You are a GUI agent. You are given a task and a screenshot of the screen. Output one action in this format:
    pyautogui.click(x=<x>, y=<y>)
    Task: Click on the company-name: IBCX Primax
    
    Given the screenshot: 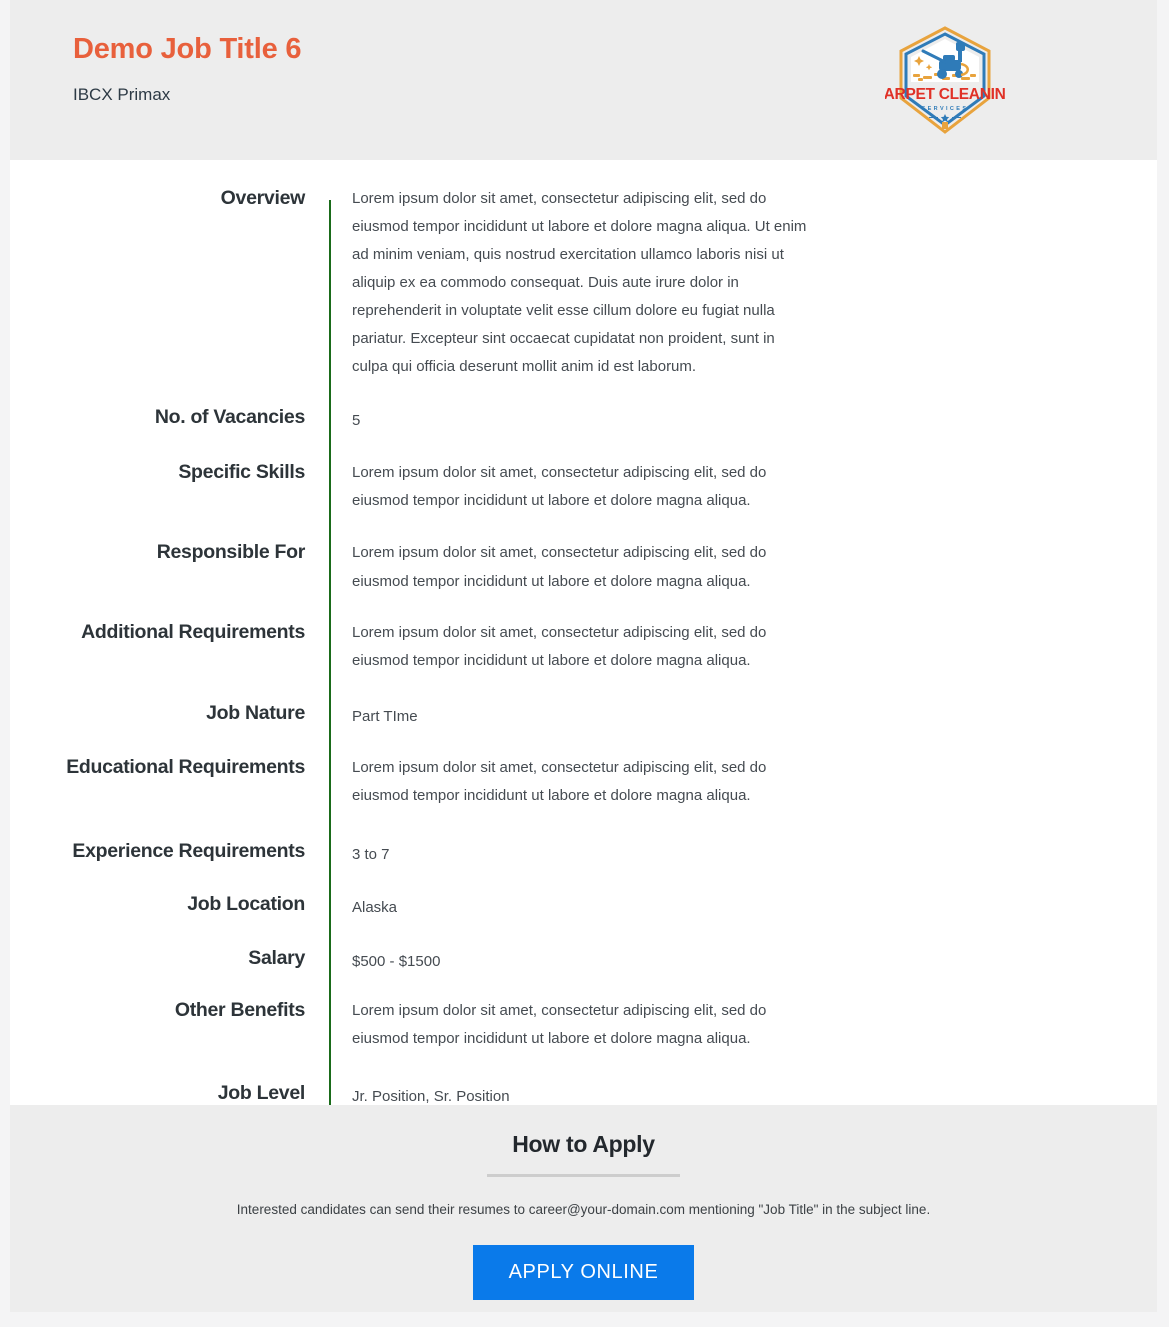 What is the action you would take?
    pyautogui.click(x=122, y=94)
    